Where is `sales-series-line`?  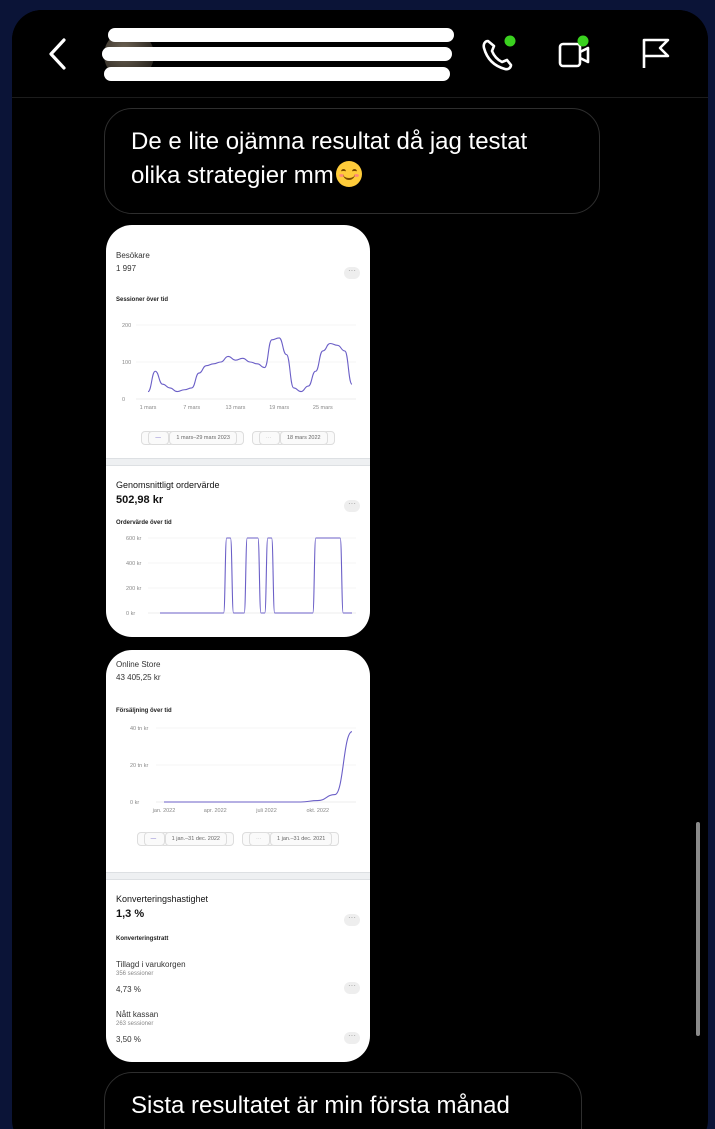 sales-series-line is located at coordinates (258, 767).